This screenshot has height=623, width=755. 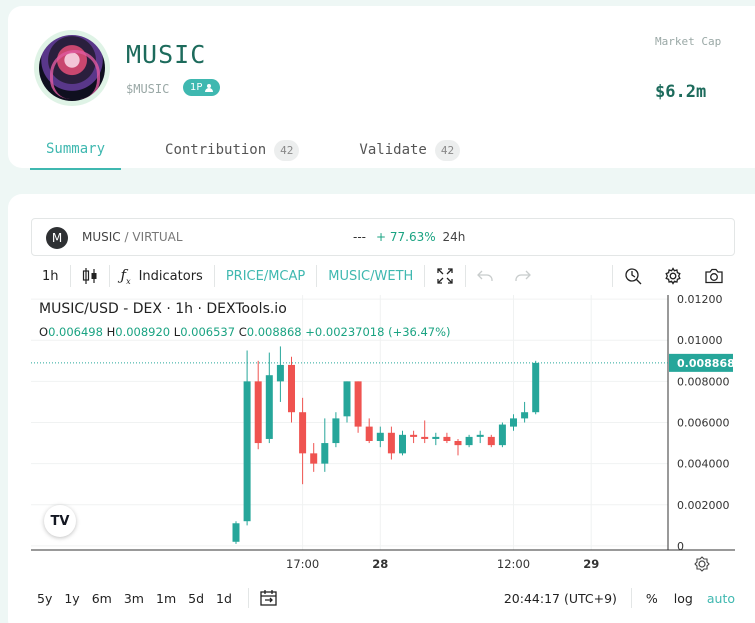 What do you see at coordinates (163, 309) in the screenshot?
I see `chart-legend-title: MUSIC/USD - DEX · 1h · DEXTools.io` at bounding box center [163, 309].